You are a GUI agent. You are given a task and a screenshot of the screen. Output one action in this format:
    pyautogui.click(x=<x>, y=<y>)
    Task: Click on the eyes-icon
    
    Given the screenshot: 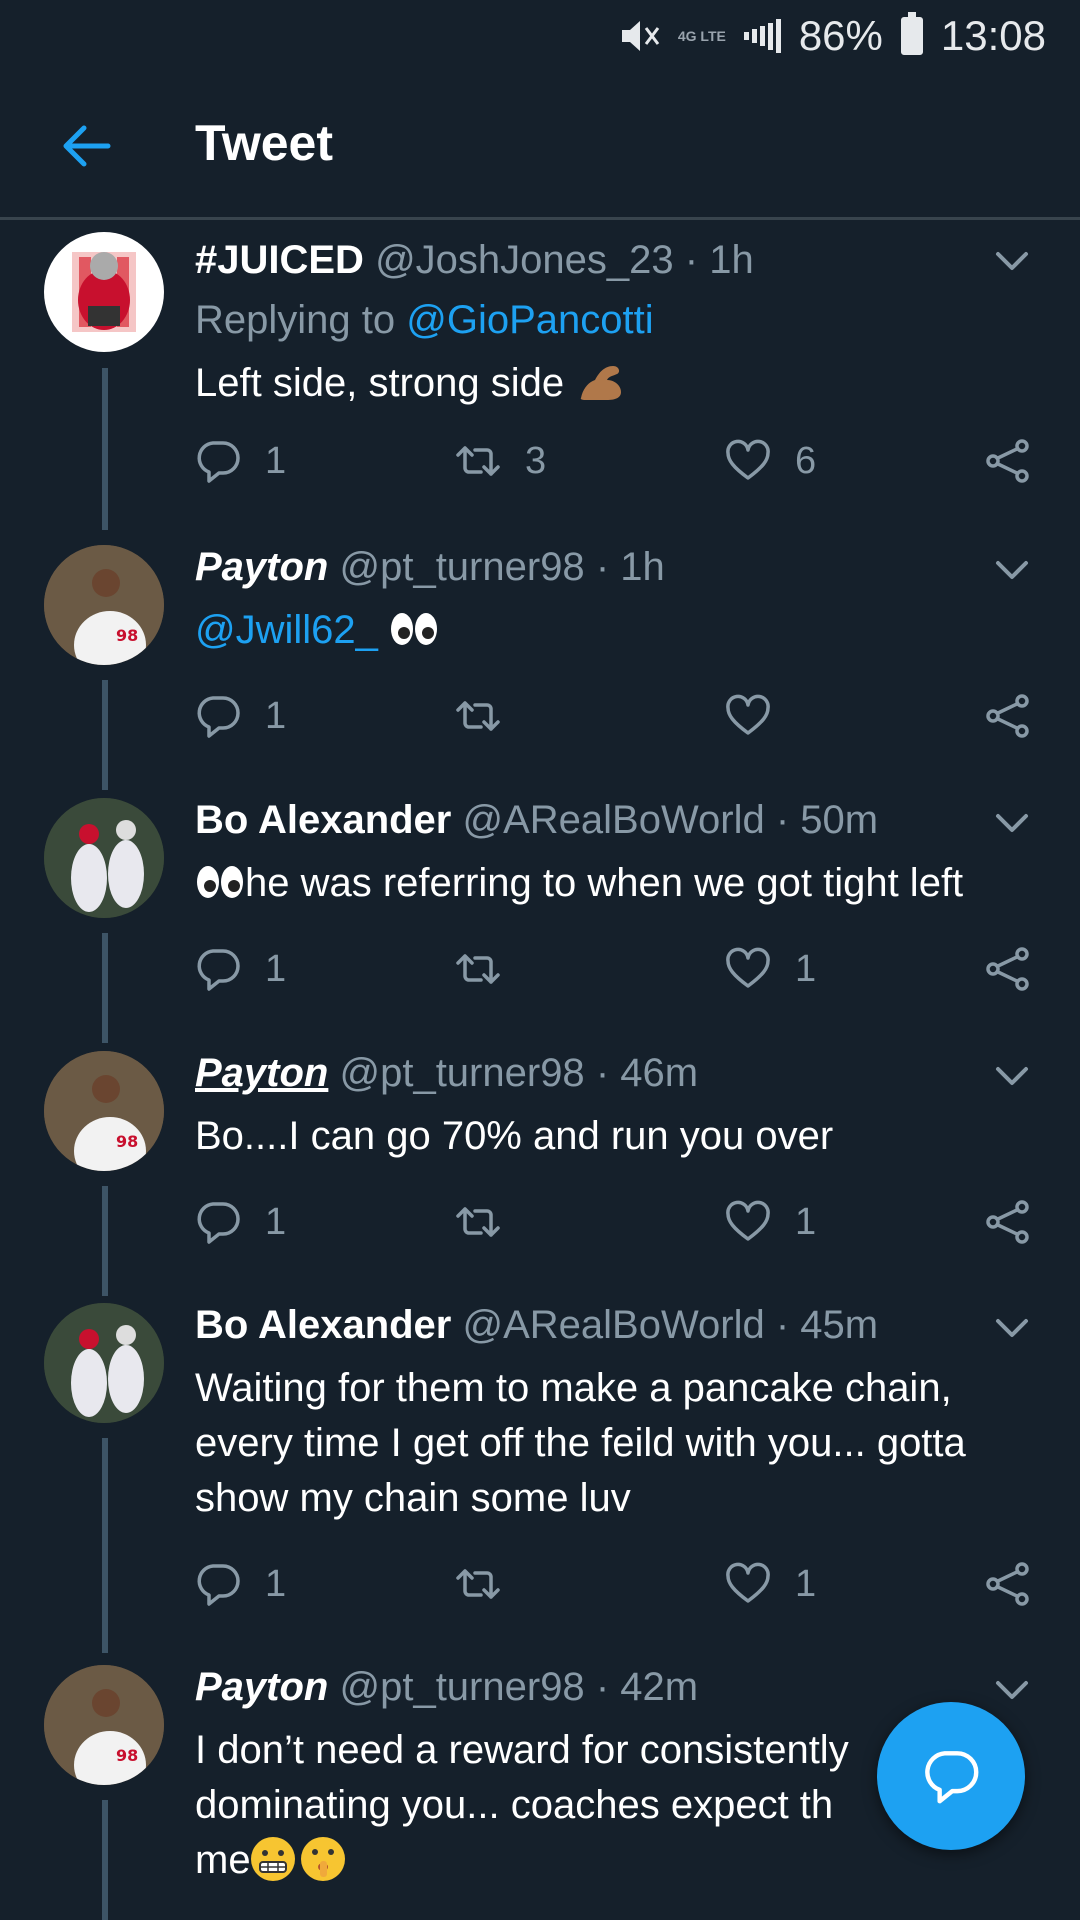 What is the action you would take?
    pyautogui.click(x=220, y=882)
    